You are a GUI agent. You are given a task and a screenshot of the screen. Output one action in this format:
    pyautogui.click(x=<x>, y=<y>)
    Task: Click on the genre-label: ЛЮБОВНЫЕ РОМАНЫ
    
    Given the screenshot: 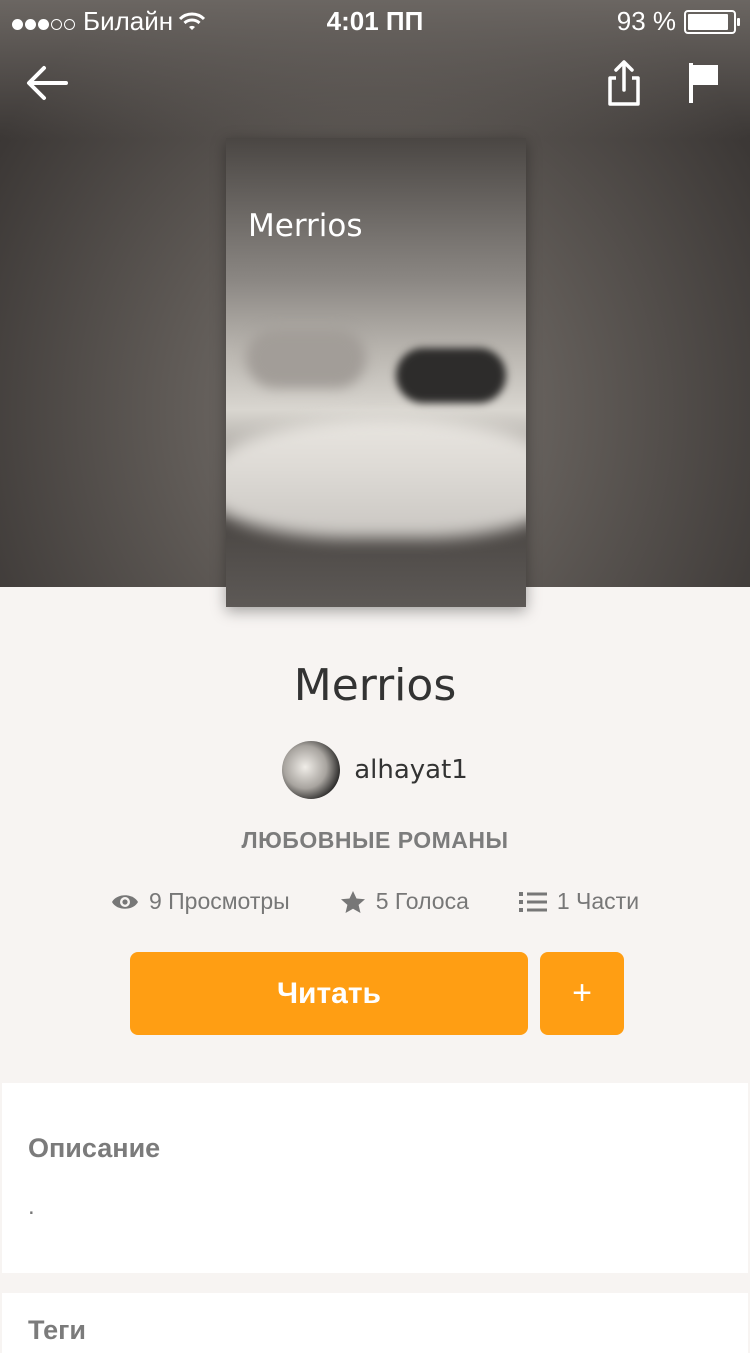 What is the action you would take?
    pyautogui.click(x=375, y=840)
    